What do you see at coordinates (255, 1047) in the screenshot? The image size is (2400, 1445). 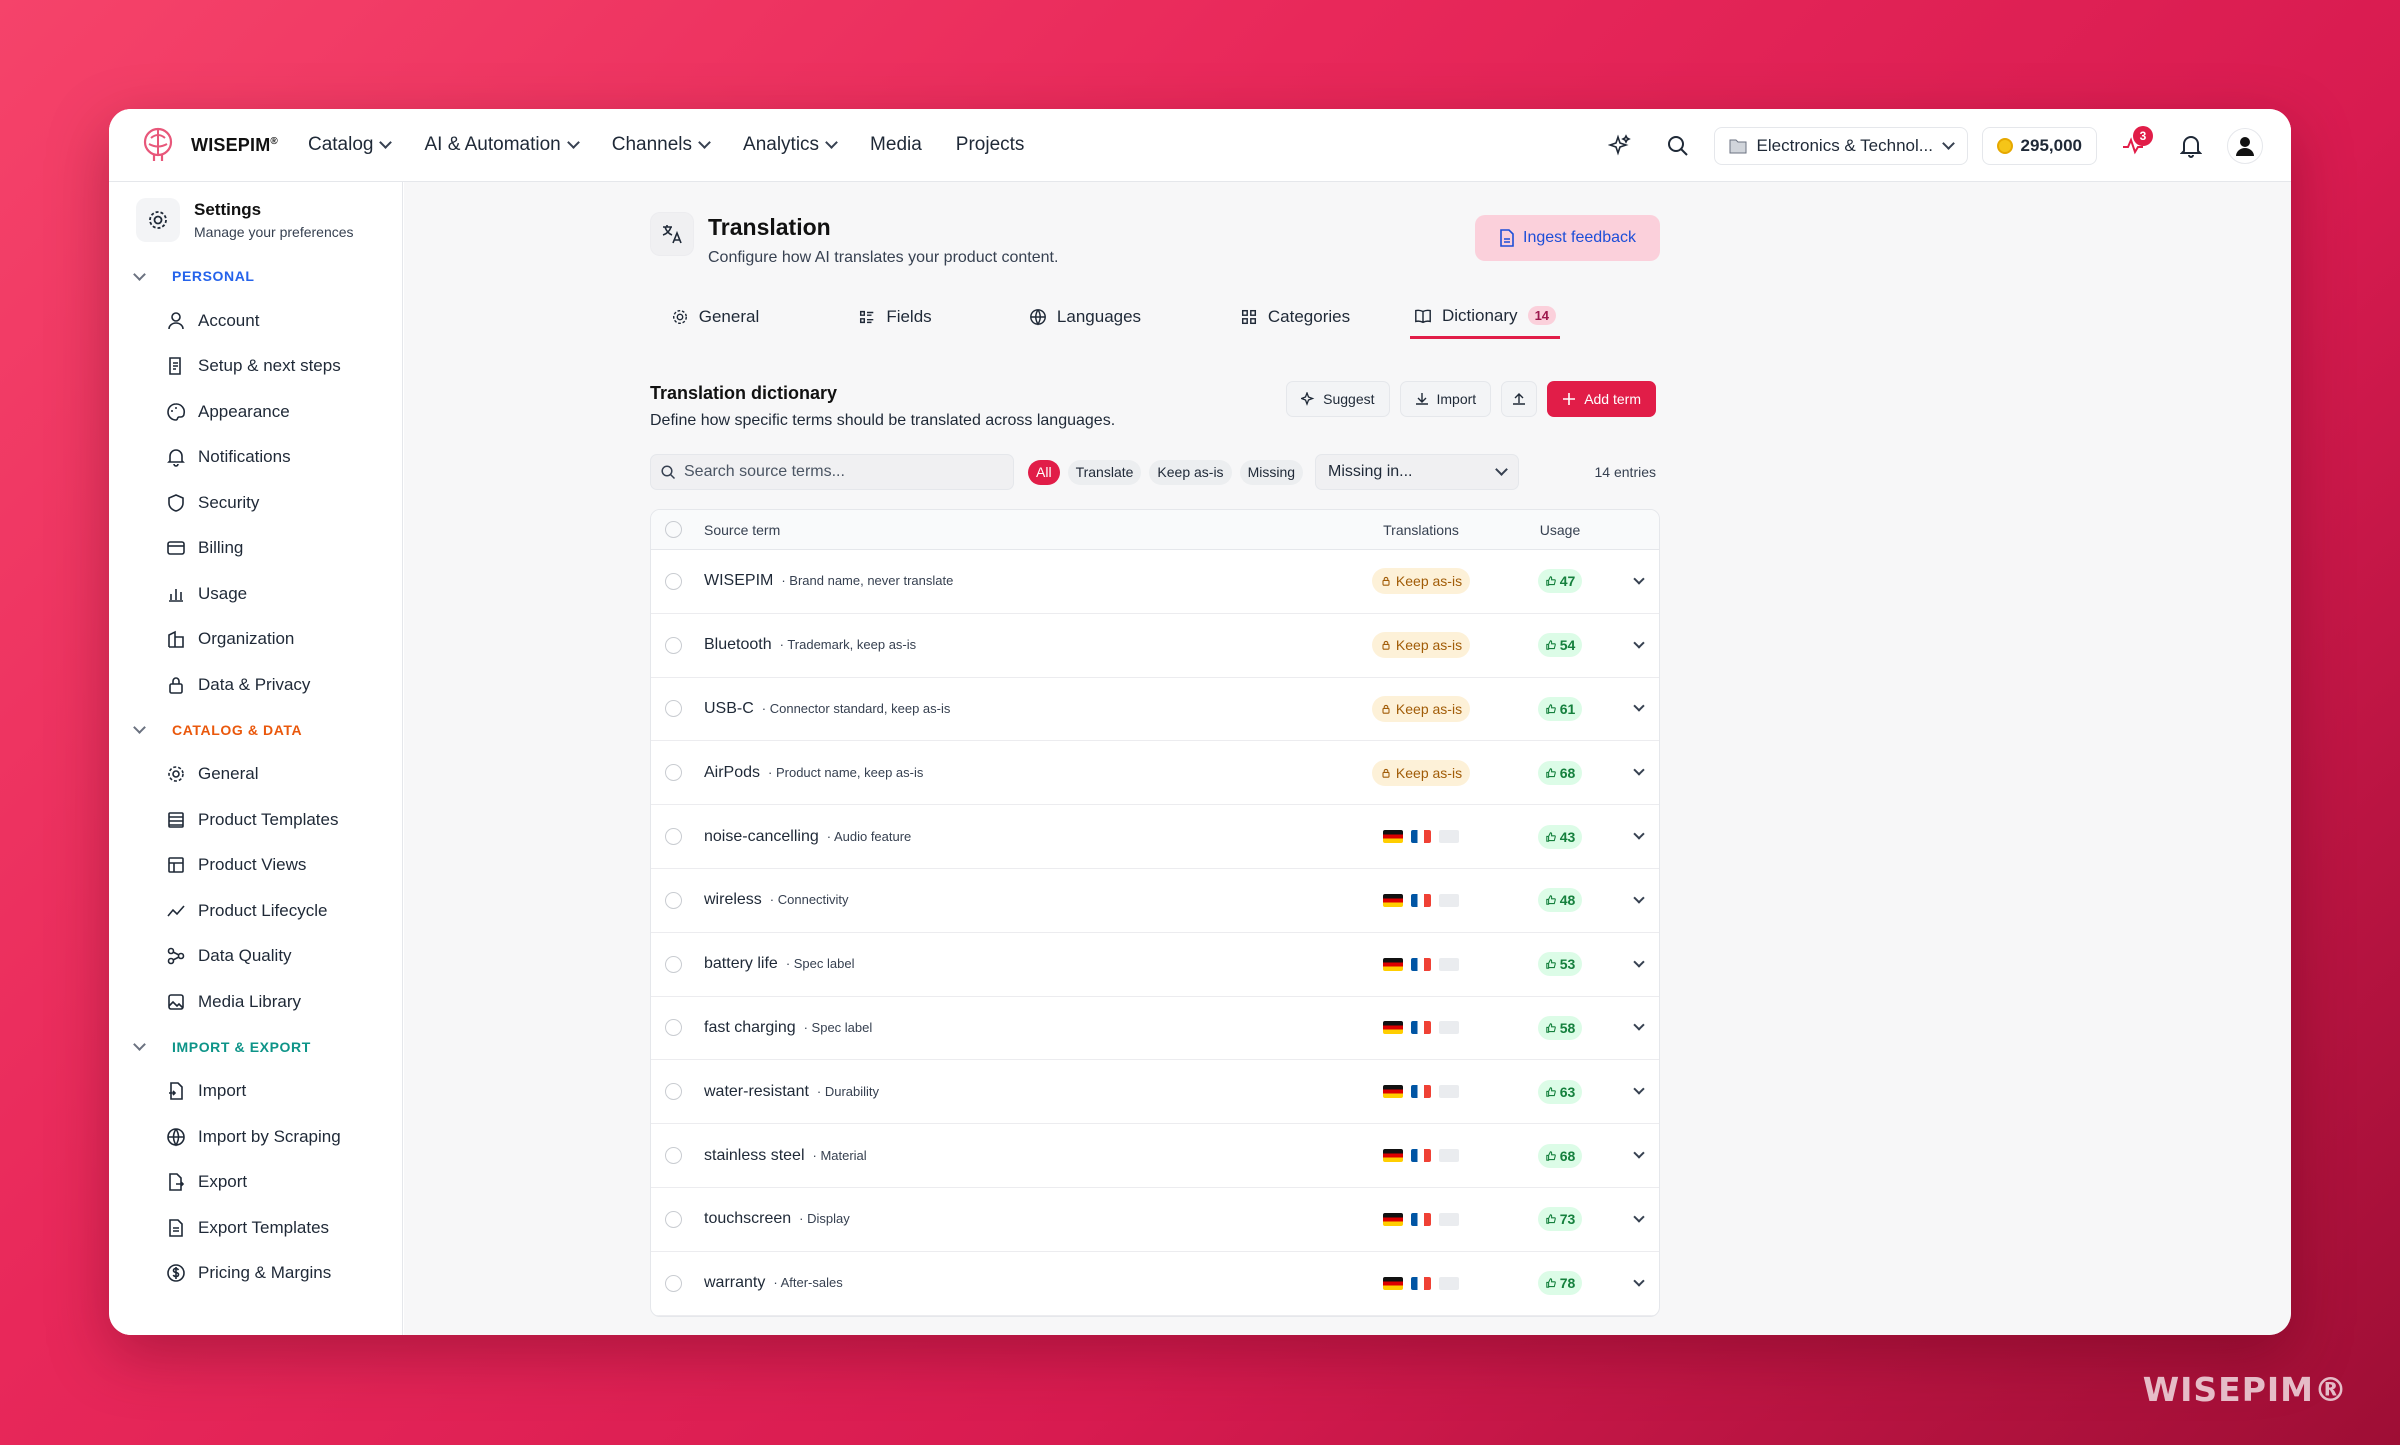 I see `section-import-and-export: IMPORT & EXPORT` at bounding box center [255, 1047].